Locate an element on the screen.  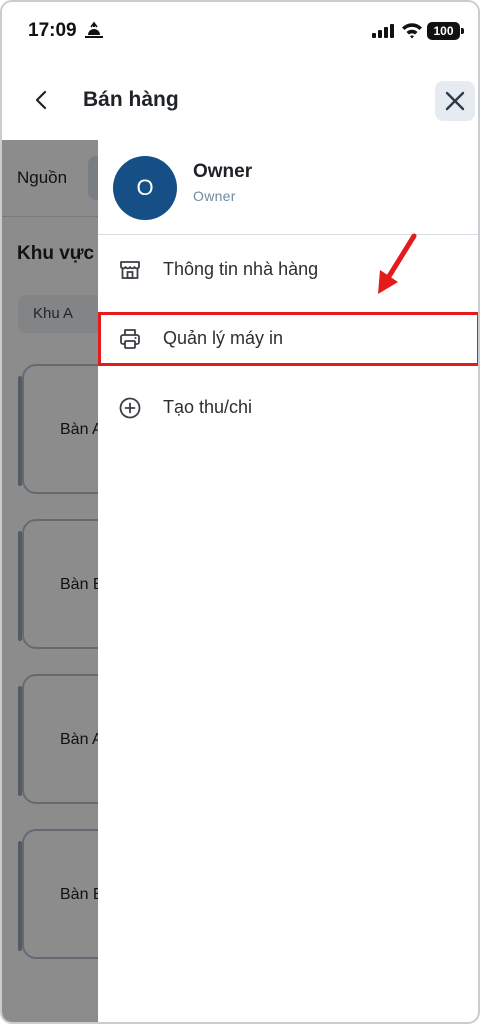
menu-item-label: Thông tin nhà hàng is located at coordinates (241, 269).